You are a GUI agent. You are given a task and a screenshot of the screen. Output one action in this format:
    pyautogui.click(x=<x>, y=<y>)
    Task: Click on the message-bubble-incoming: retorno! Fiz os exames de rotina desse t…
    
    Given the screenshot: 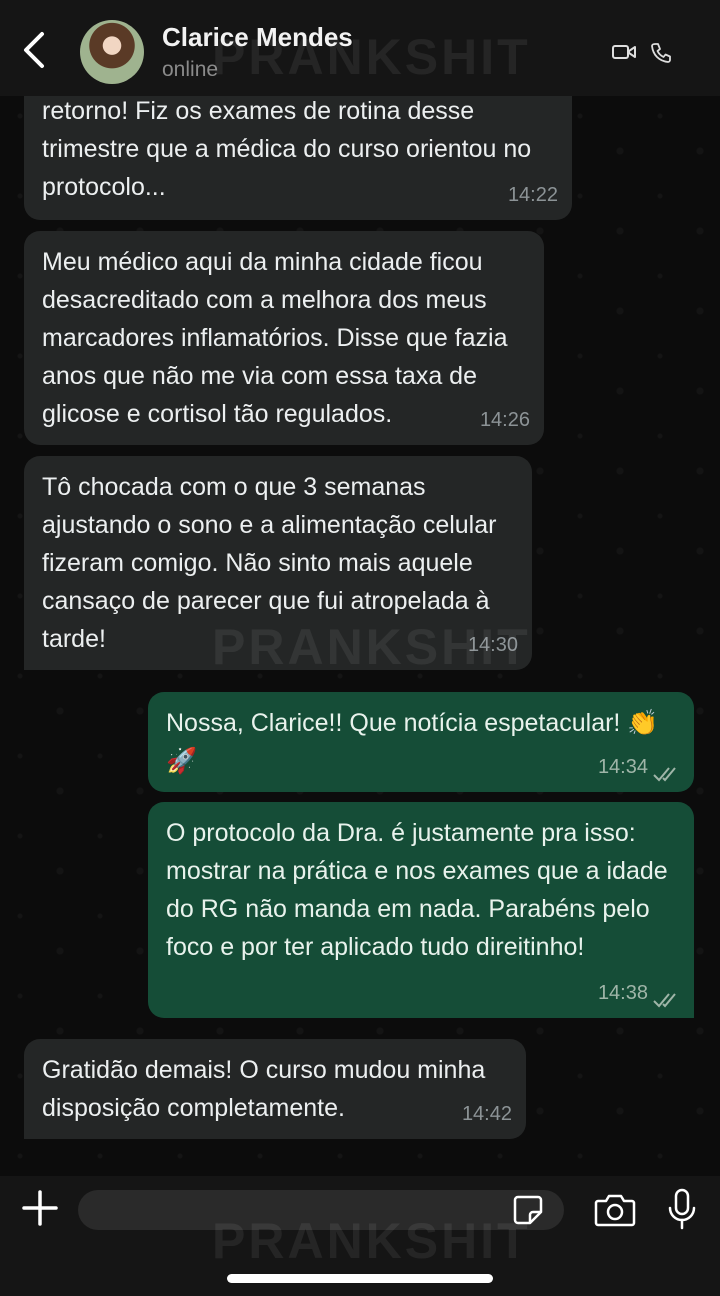 What is the action you would take?
    pyautogui.click(x=298, y=153)
    